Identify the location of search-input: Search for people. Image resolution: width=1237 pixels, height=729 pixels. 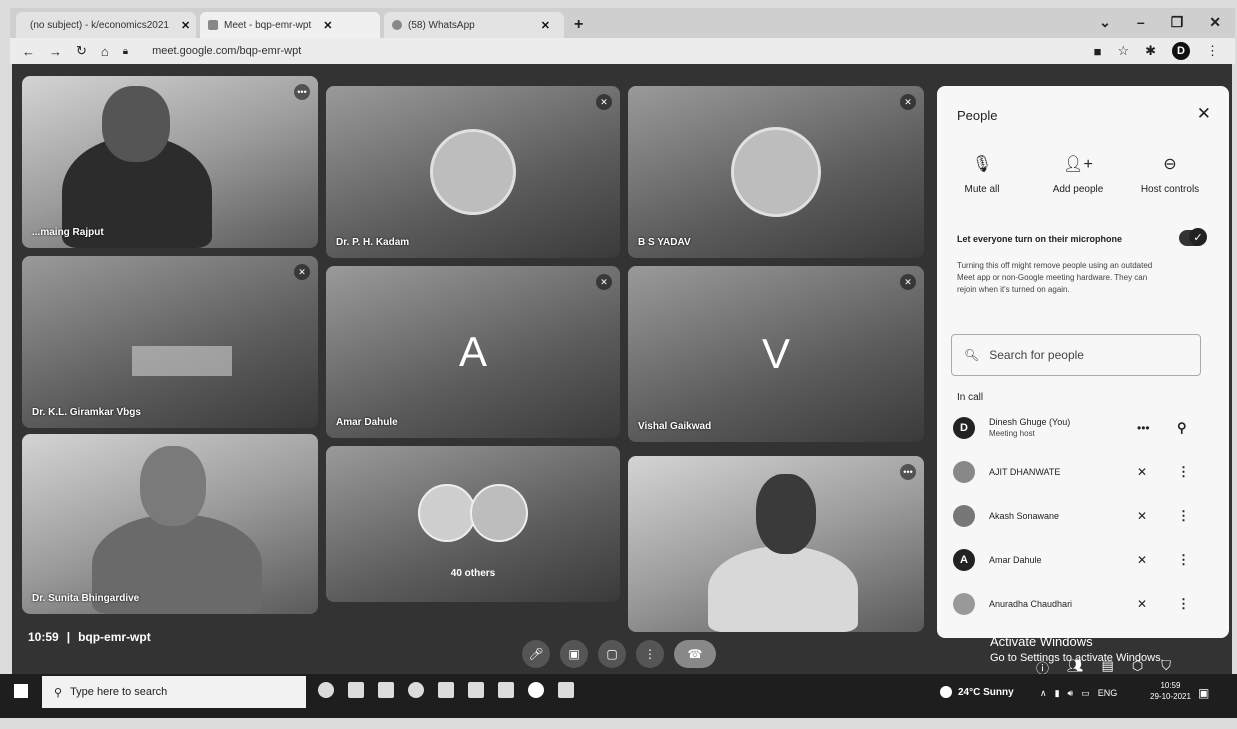
(1036, 355).